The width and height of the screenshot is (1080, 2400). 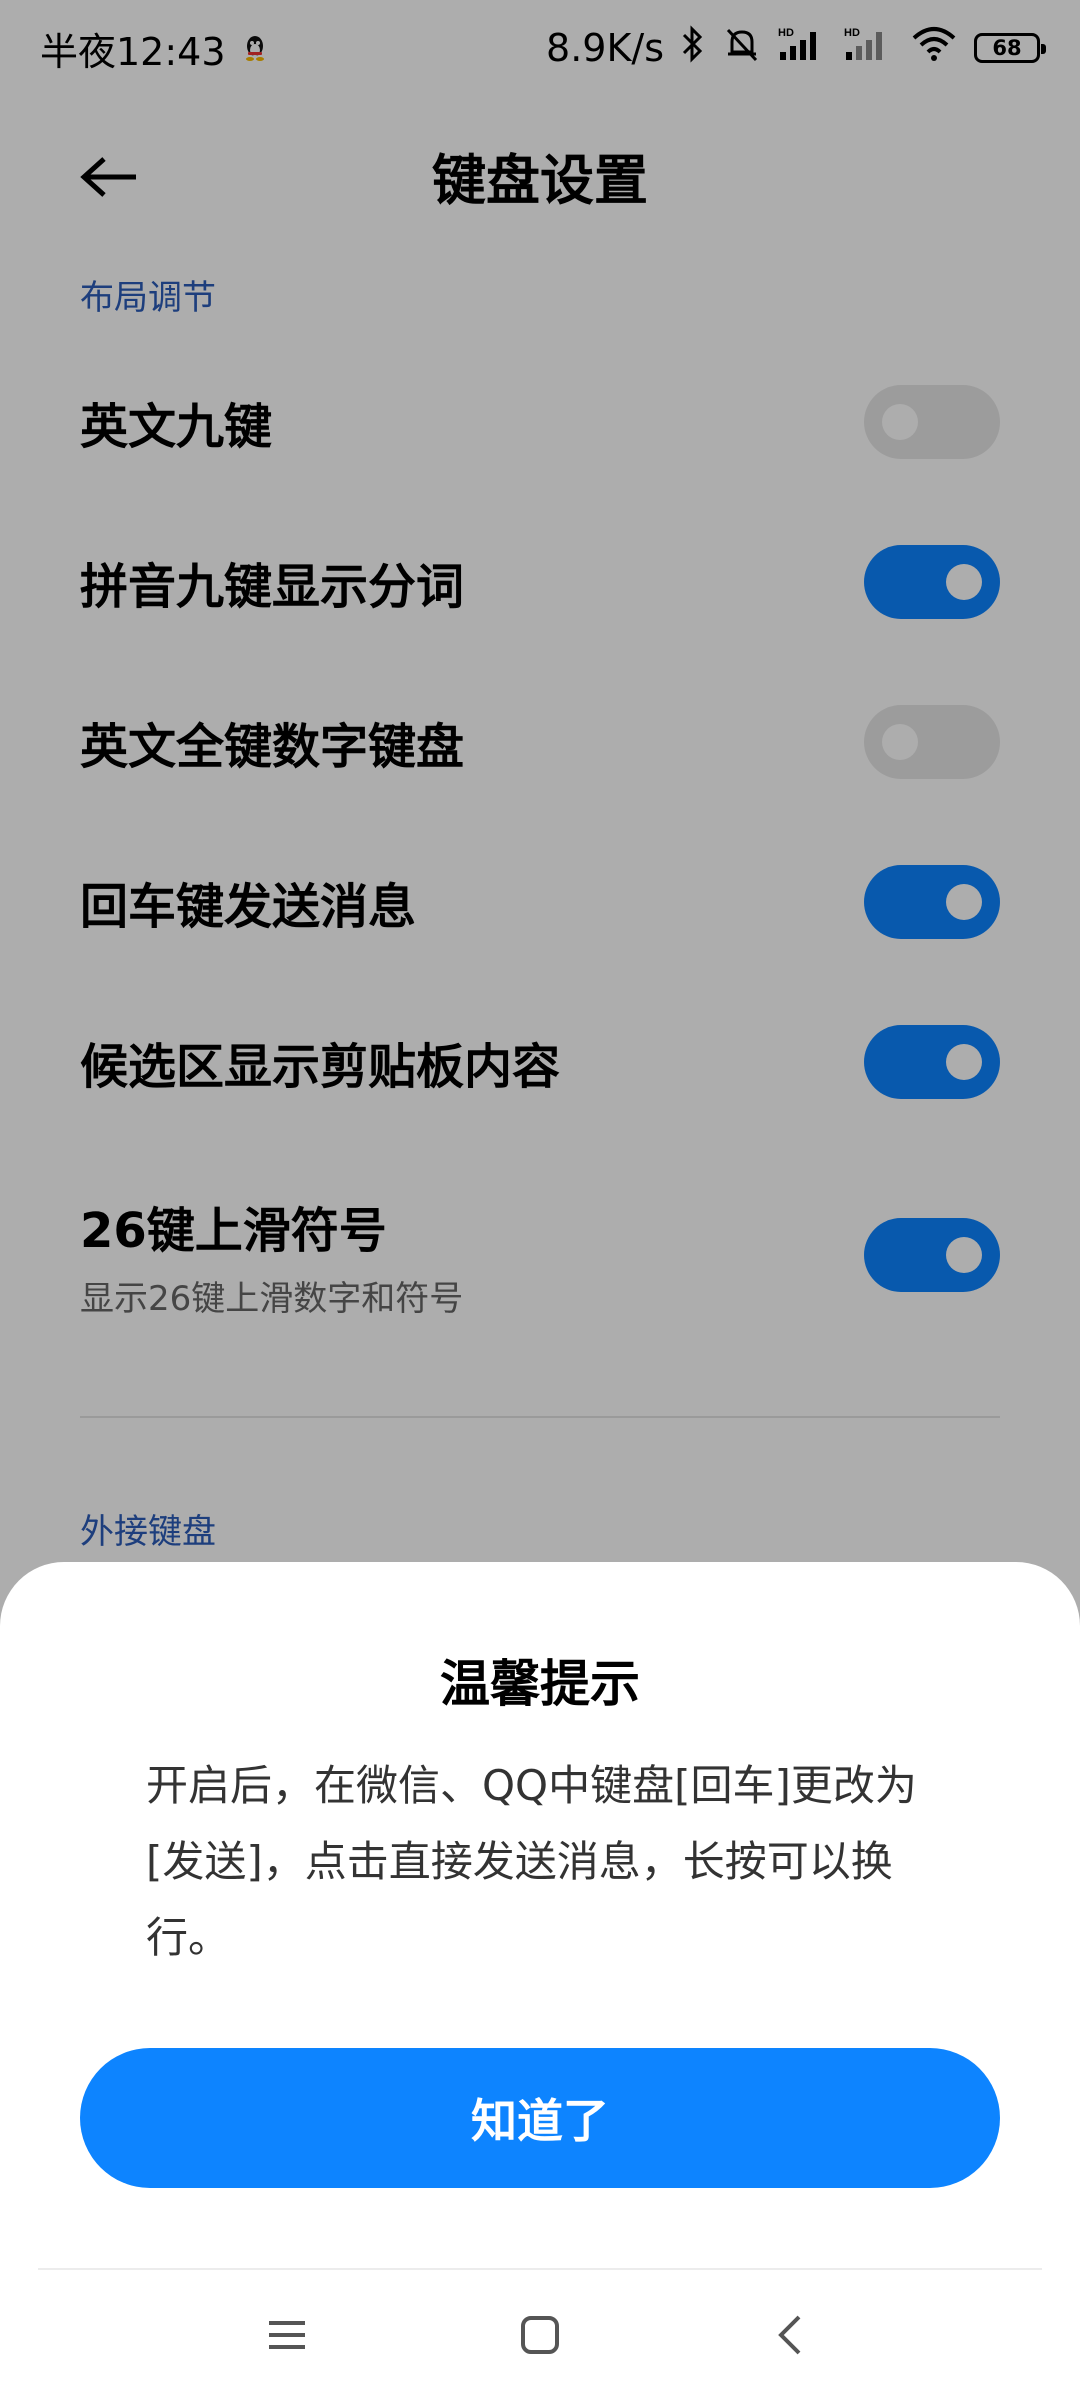 I want to click on home-button, so click(x=540, y=2335).